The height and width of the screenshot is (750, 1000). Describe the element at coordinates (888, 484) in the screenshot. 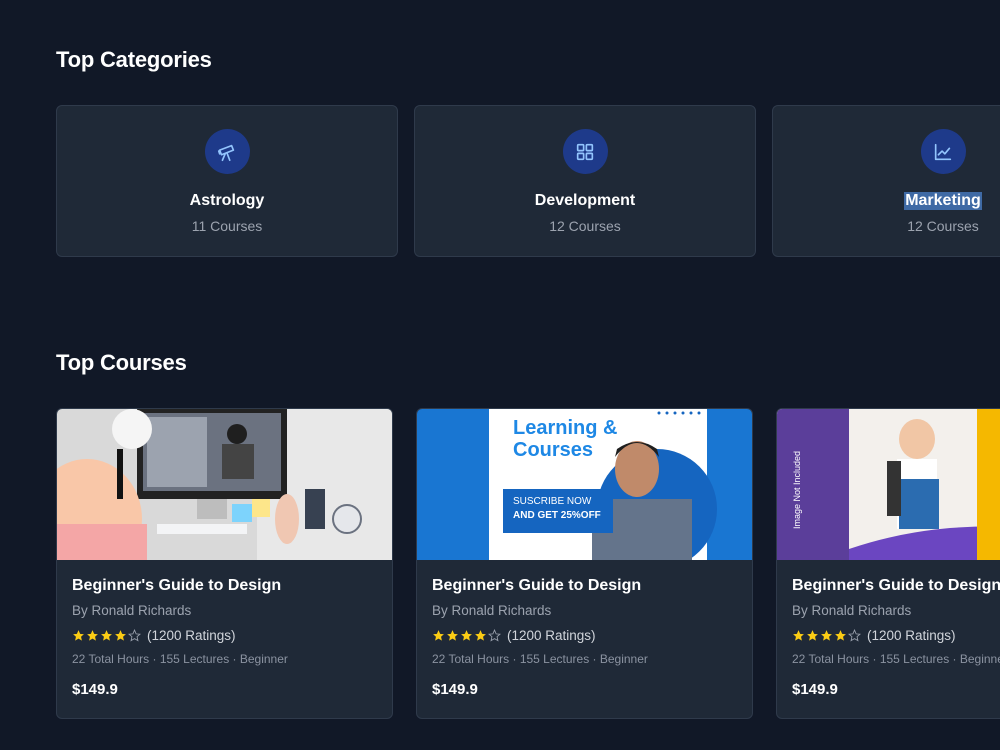

I see `course-thumbnail: Image Not Included` at that location.